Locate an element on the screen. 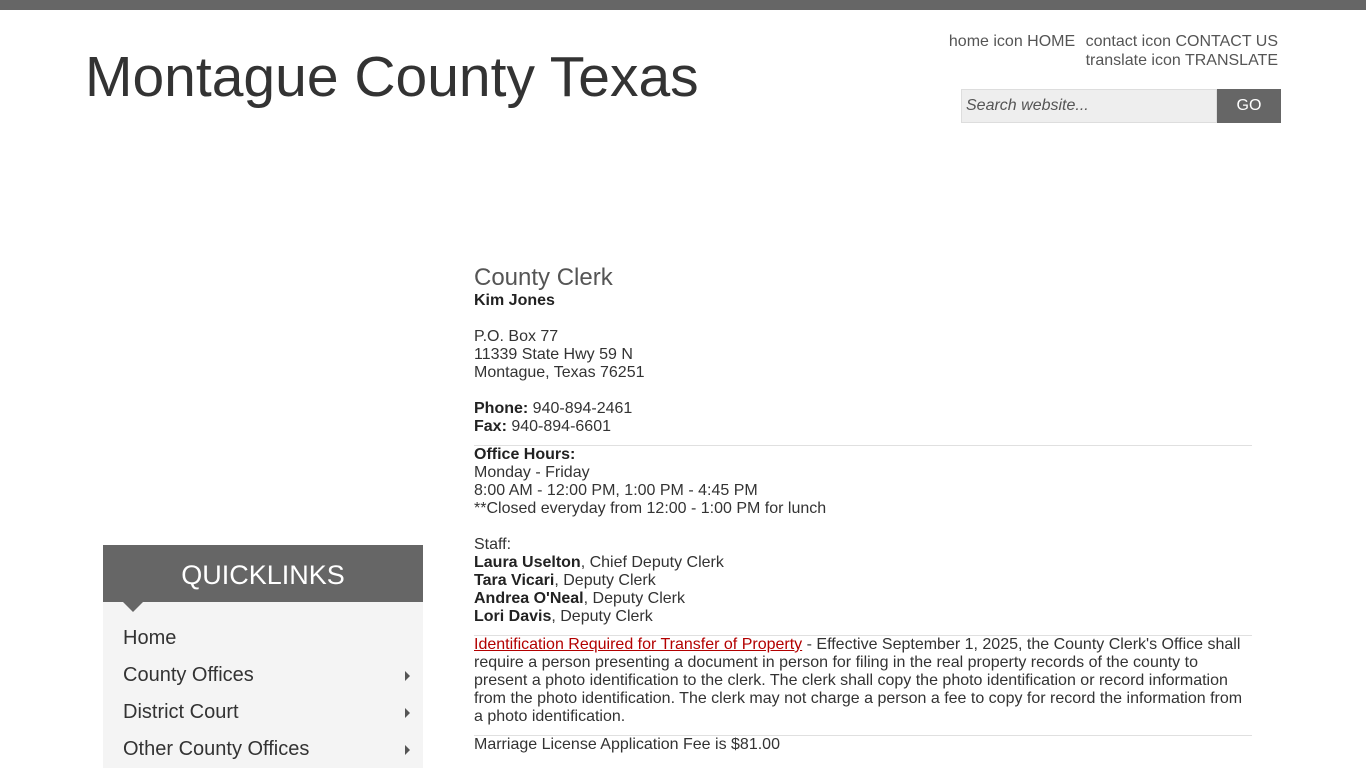 The image size is (1366, 768). fax-number: 940-894-6601 is located at coordinates (558, 426).